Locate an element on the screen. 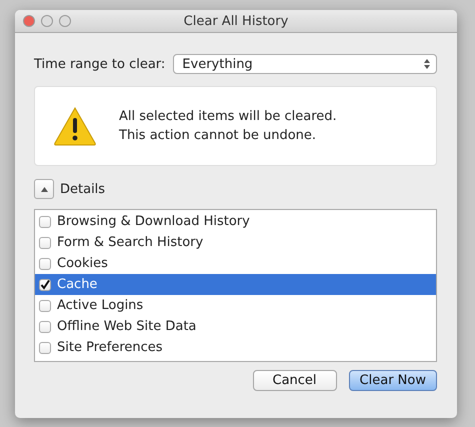 This screenshot has width=475, height=427. history-item: Form & Search History is located at coordinates (235, 242).